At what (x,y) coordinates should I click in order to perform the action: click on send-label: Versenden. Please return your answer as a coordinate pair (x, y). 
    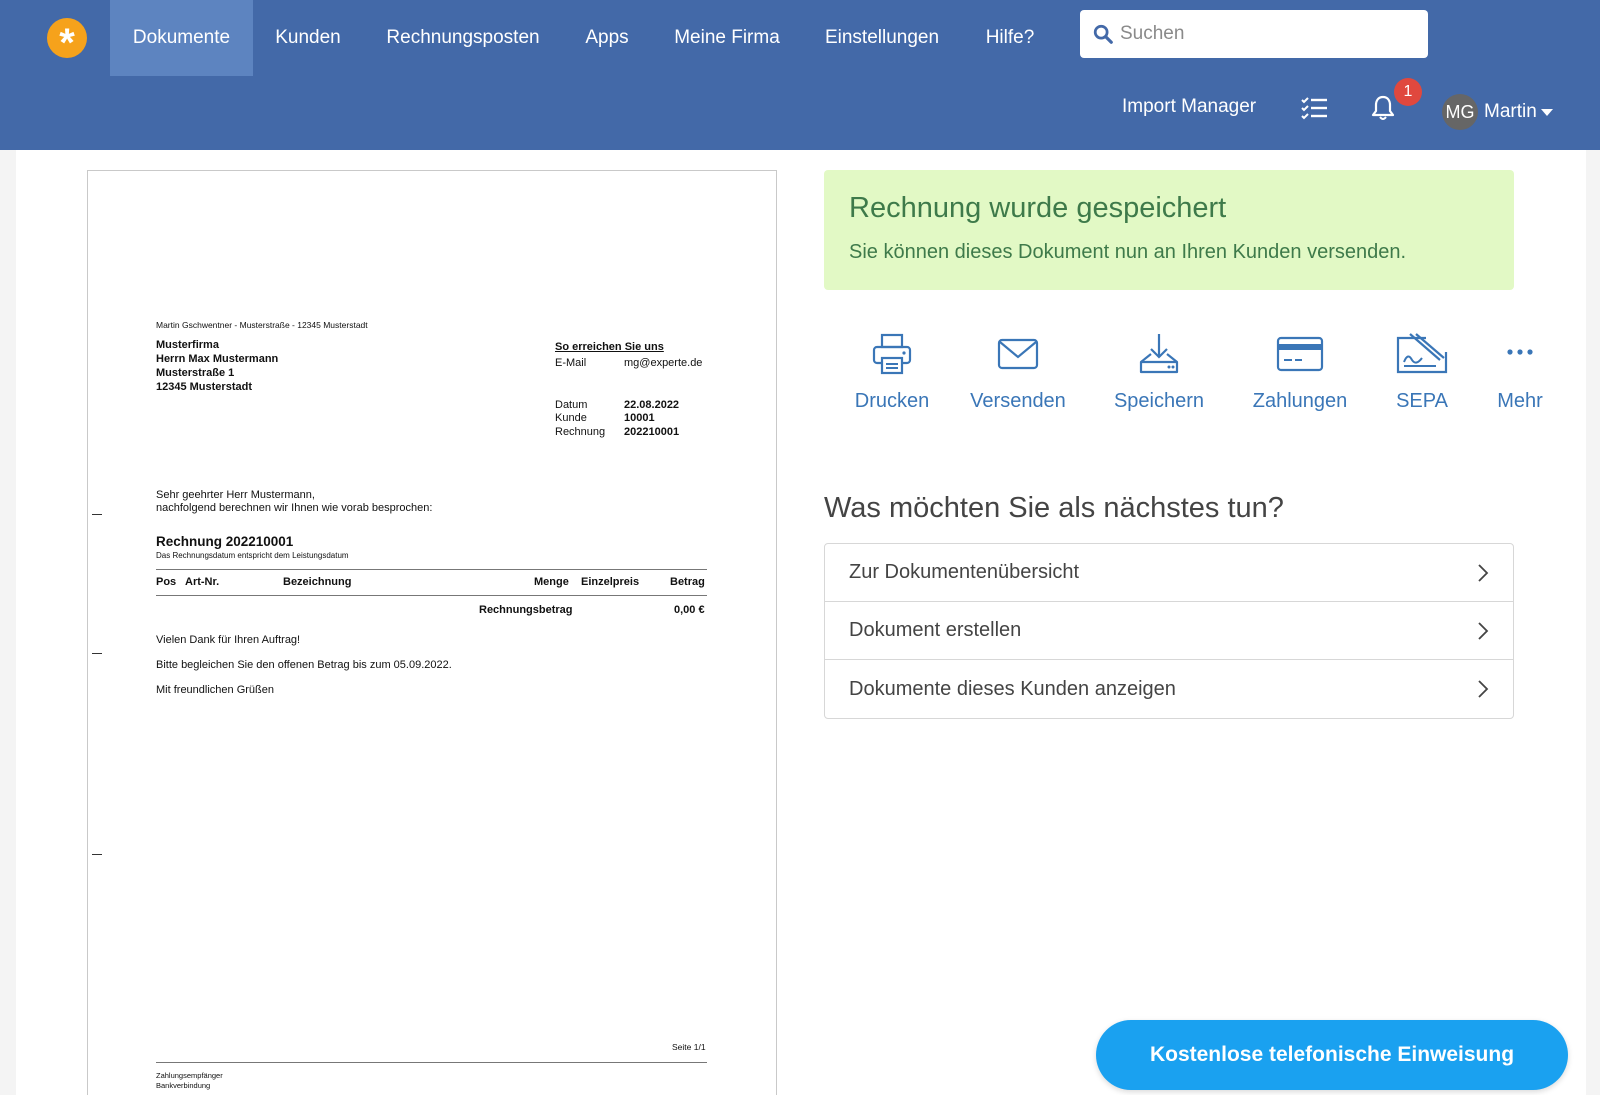
    Looking at the image, I should click on (1018, 401).